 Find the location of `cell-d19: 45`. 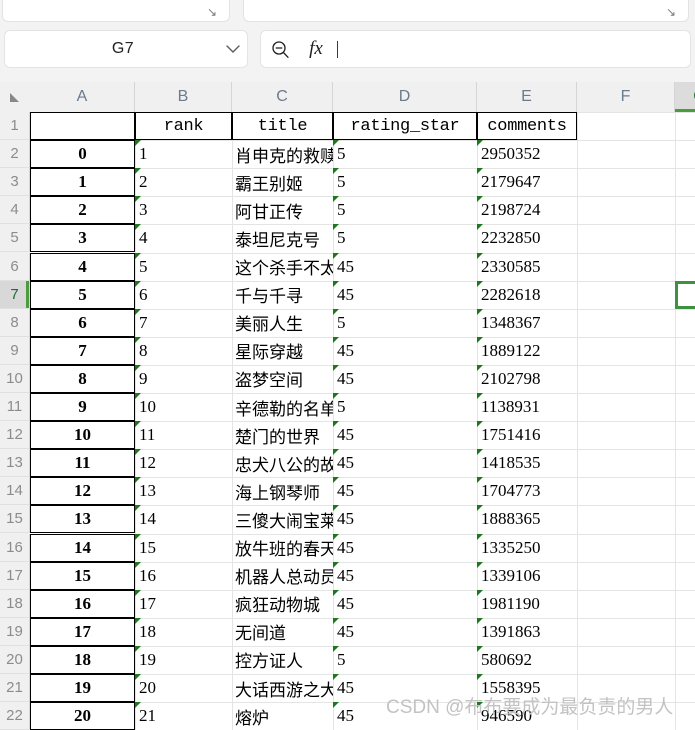

cell-d19: 45 is located at coordinates (405, 631).